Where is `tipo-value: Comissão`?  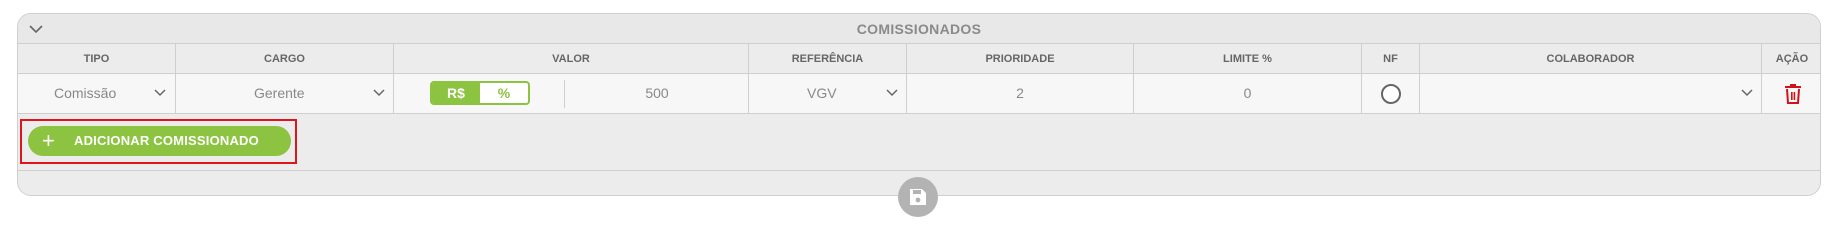
tipo-value: Comissão is located at coordinates (85, 93).